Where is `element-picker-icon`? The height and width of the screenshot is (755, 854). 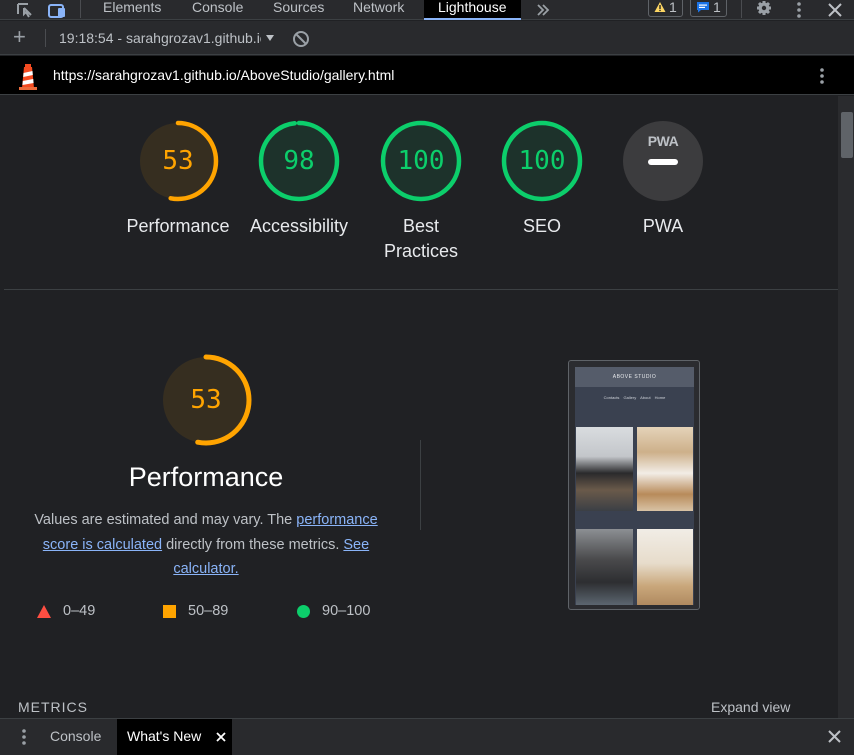
element-picker-icon is located at coordinates (25, 10).